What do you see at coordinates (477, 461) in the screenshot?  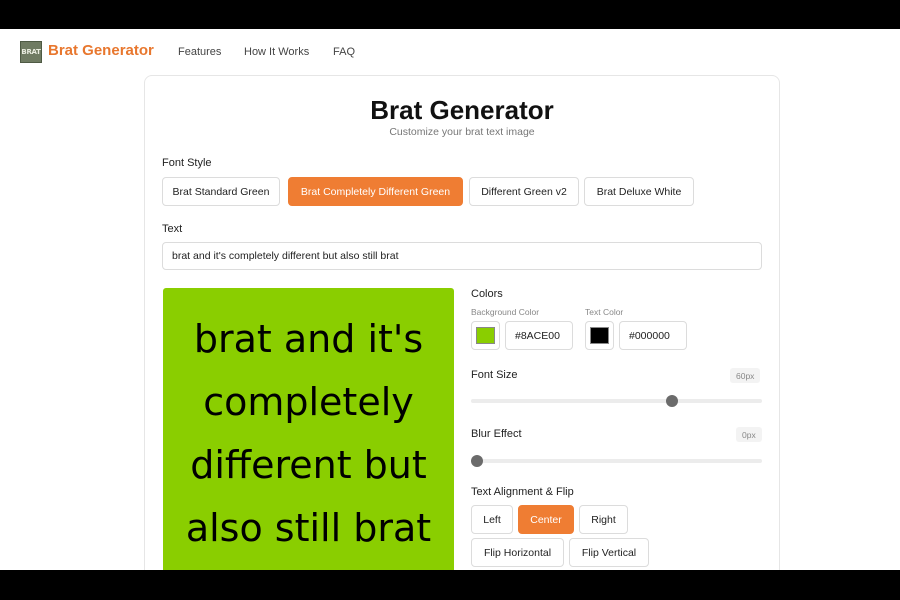 I see `blur-slider-thumb` at bounding box center [477, 461].